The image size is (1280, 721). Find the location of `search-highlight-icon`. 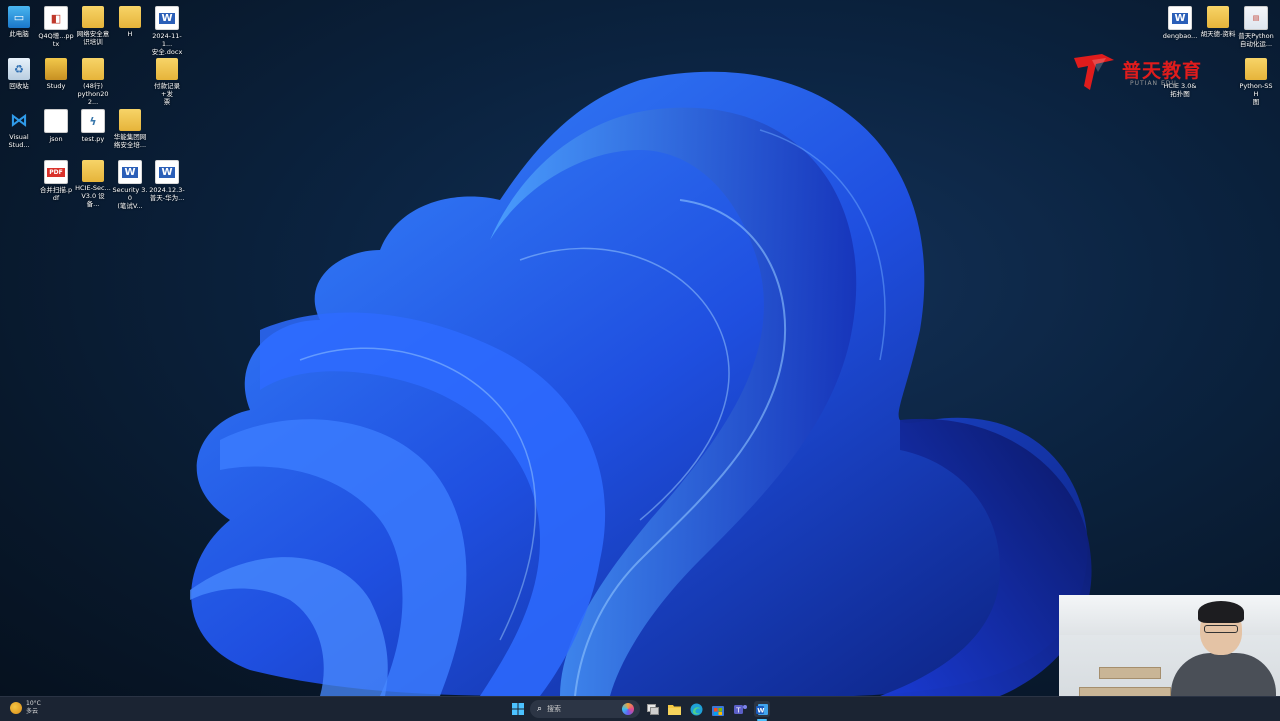

search-highlight-icon is located at coordinates (628, 709).